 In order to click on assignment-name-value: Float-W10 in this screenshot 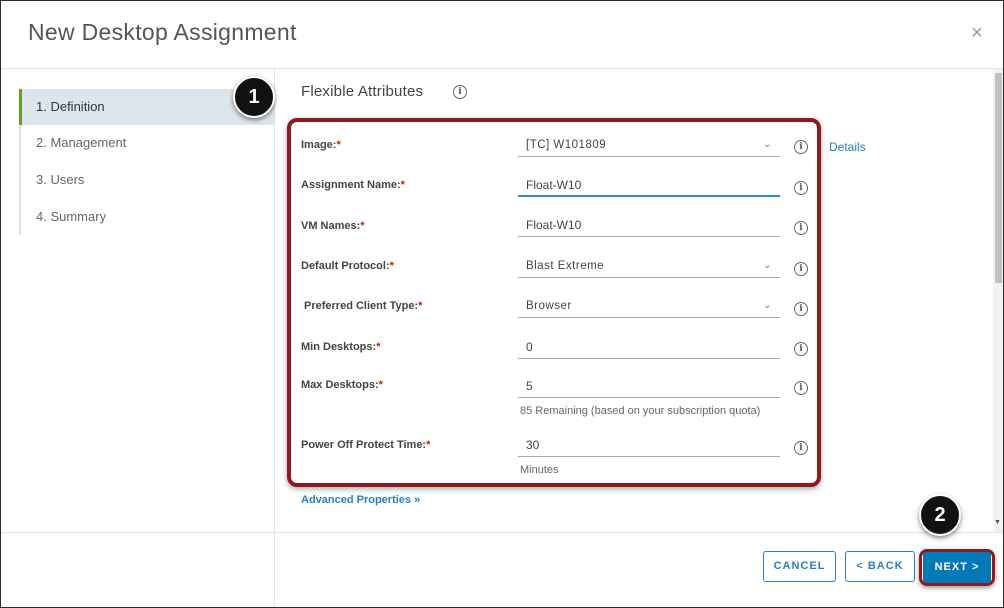, I will do `click(554, 185)`.